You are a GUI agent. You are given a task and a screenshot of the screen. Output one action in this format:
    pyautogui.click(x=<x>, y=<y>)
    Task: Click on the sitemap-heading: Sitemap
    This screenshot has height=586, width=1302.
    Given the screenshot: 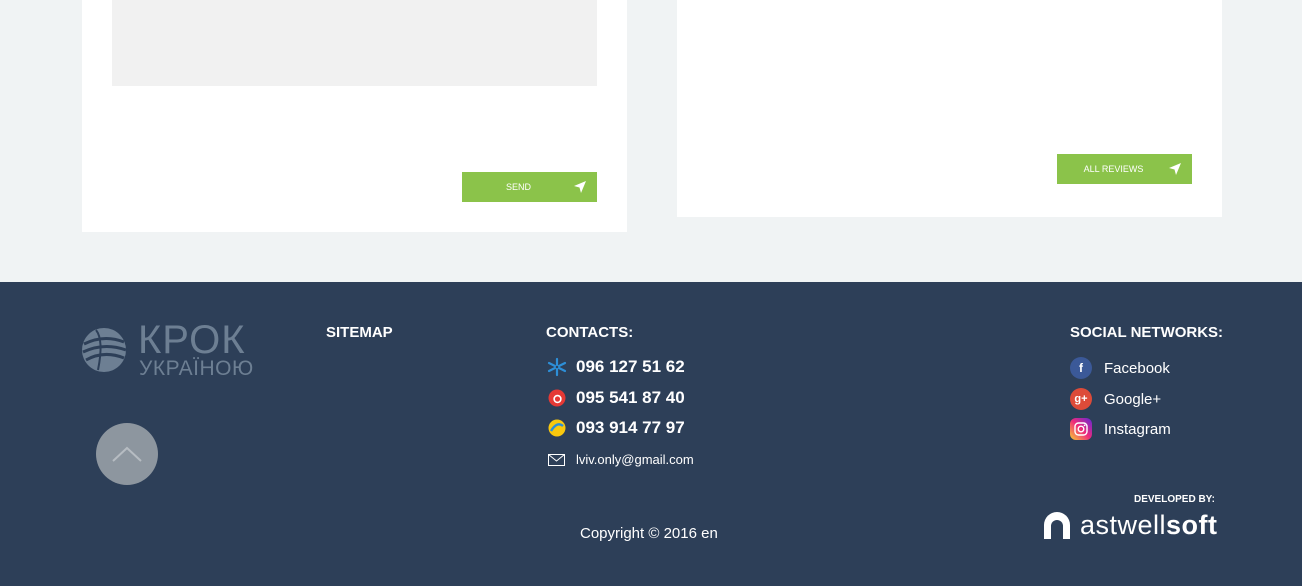 What is the action you would take?
    pyautogui.click(x=359, y=332)
    